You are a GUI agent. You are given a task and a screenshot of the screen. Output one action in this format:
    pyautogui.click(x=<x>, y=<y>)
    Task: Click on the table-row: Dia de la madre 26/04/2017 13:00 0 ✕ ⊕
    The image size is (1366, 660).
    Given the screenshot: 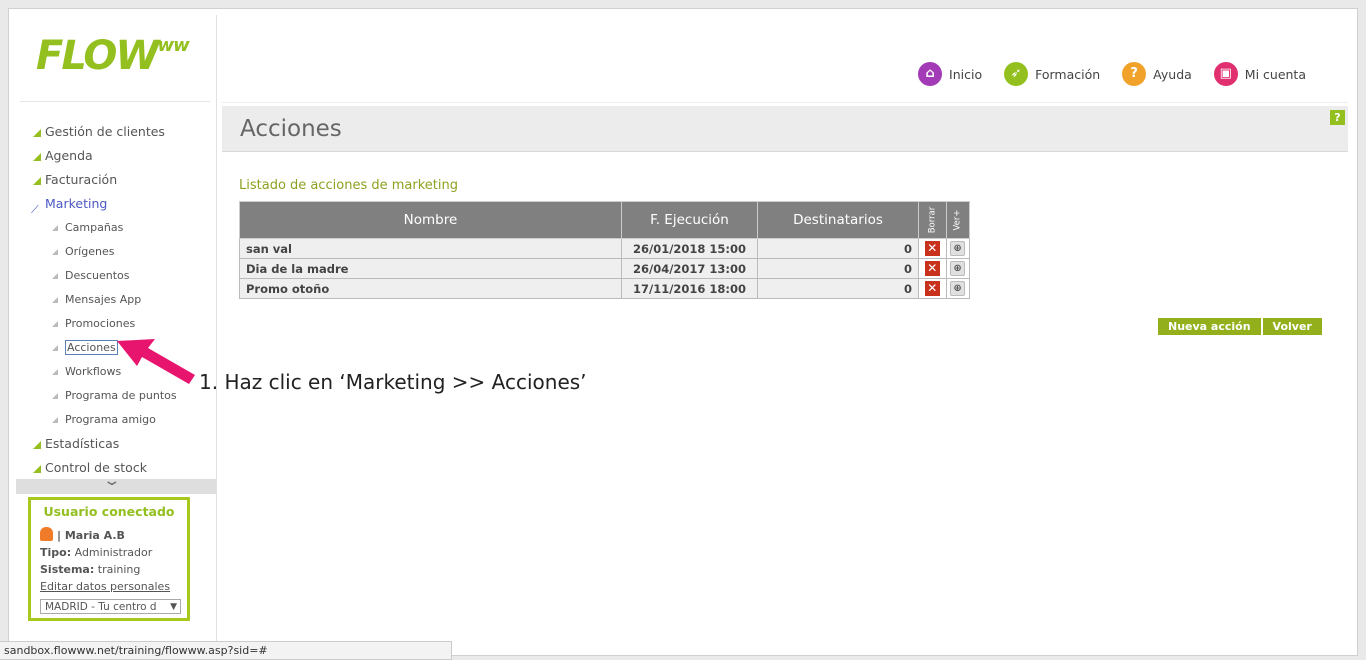 What is the action you would take?
    pyautogui.click(x=604, y=268)
    